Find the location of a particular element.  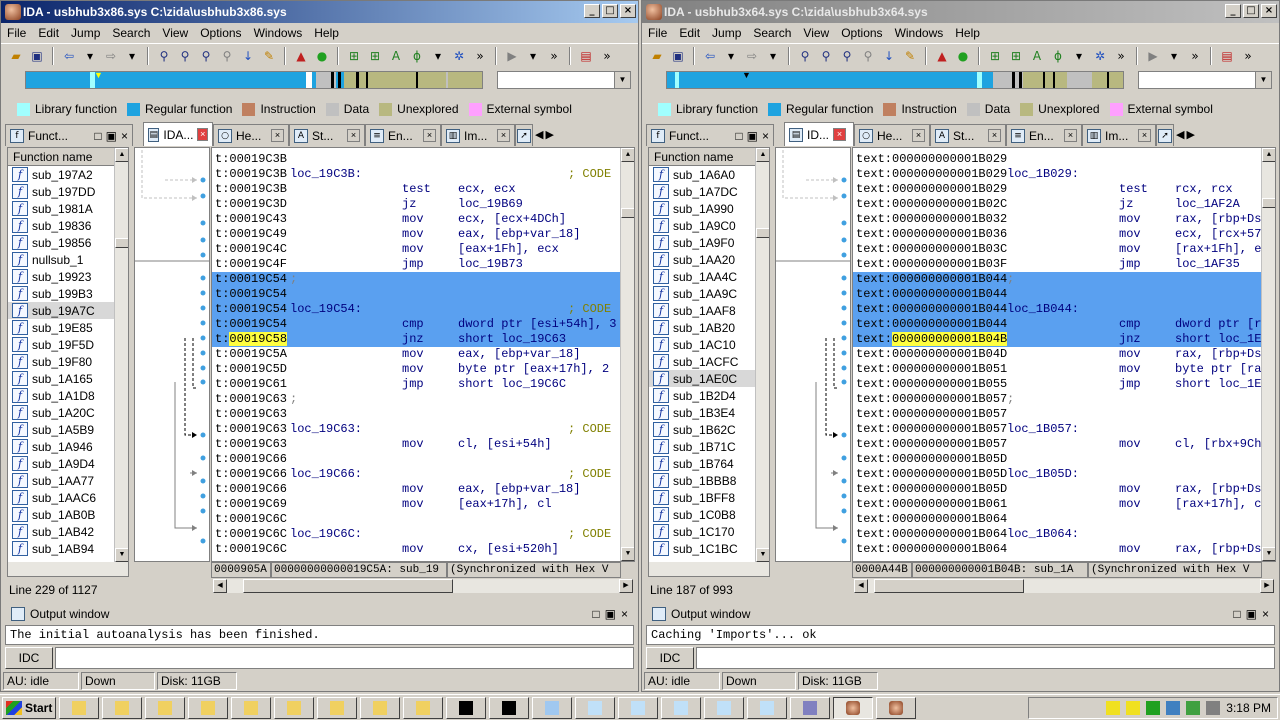

code-line: text:000000000001B061 mov [rax+17h], c is located at coordinates (1057, 504).